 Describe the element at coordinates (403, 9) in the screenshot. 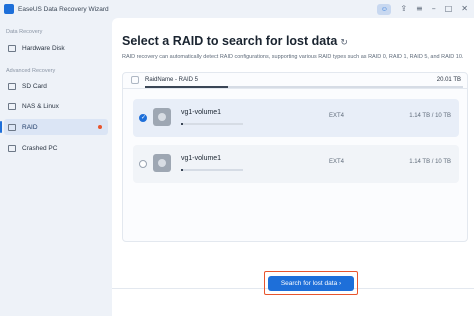

I see `upgrade-icon: ⇪` at that location.